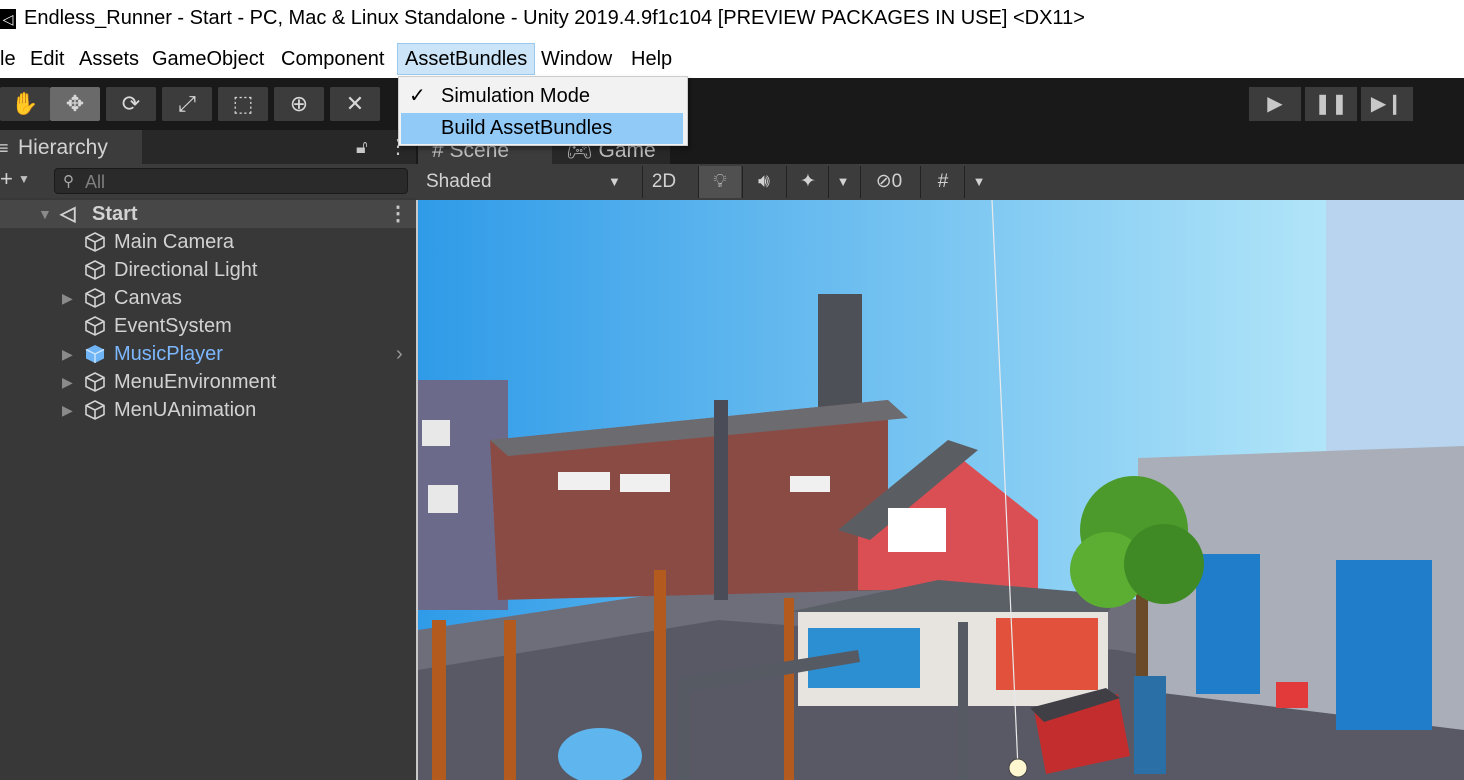 The width and height of the screenshot is (1464, 780). Describe the element at coordinates (68, 214) in the screenshot. I see `scene-icon: ◁` at that location.